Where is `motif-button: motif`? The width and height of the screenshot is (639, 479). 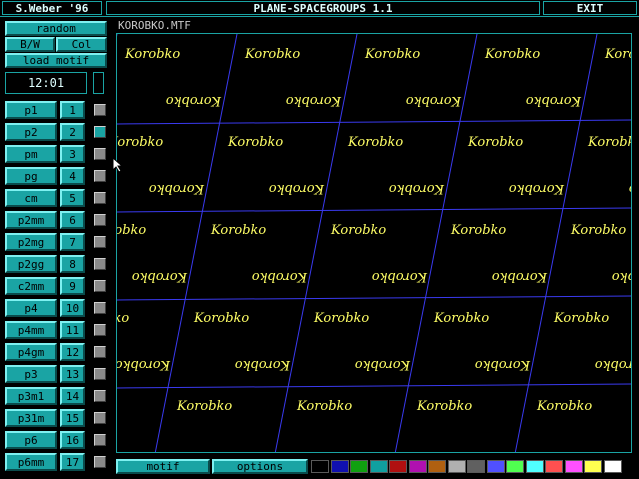 motif-button: motif is located at coordinates (163, 466).